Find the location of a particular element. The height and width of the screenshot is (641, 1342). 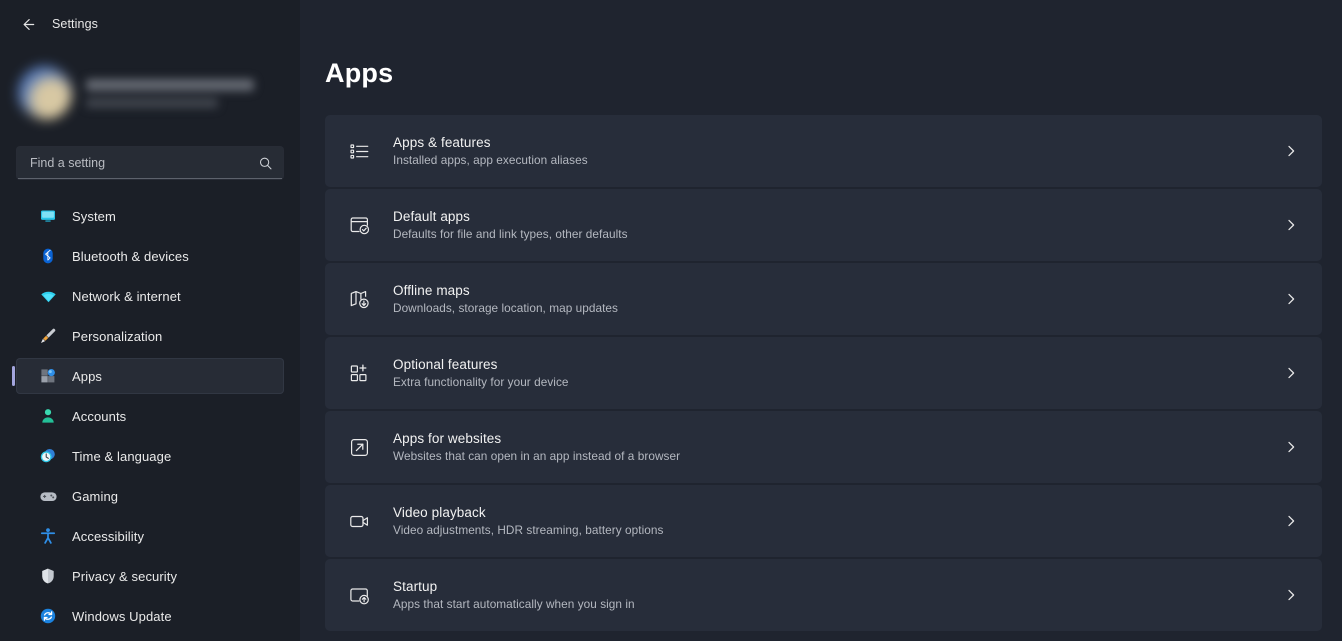

sidebar-item-gaming: Gaming is located at coordinates (150, 496).